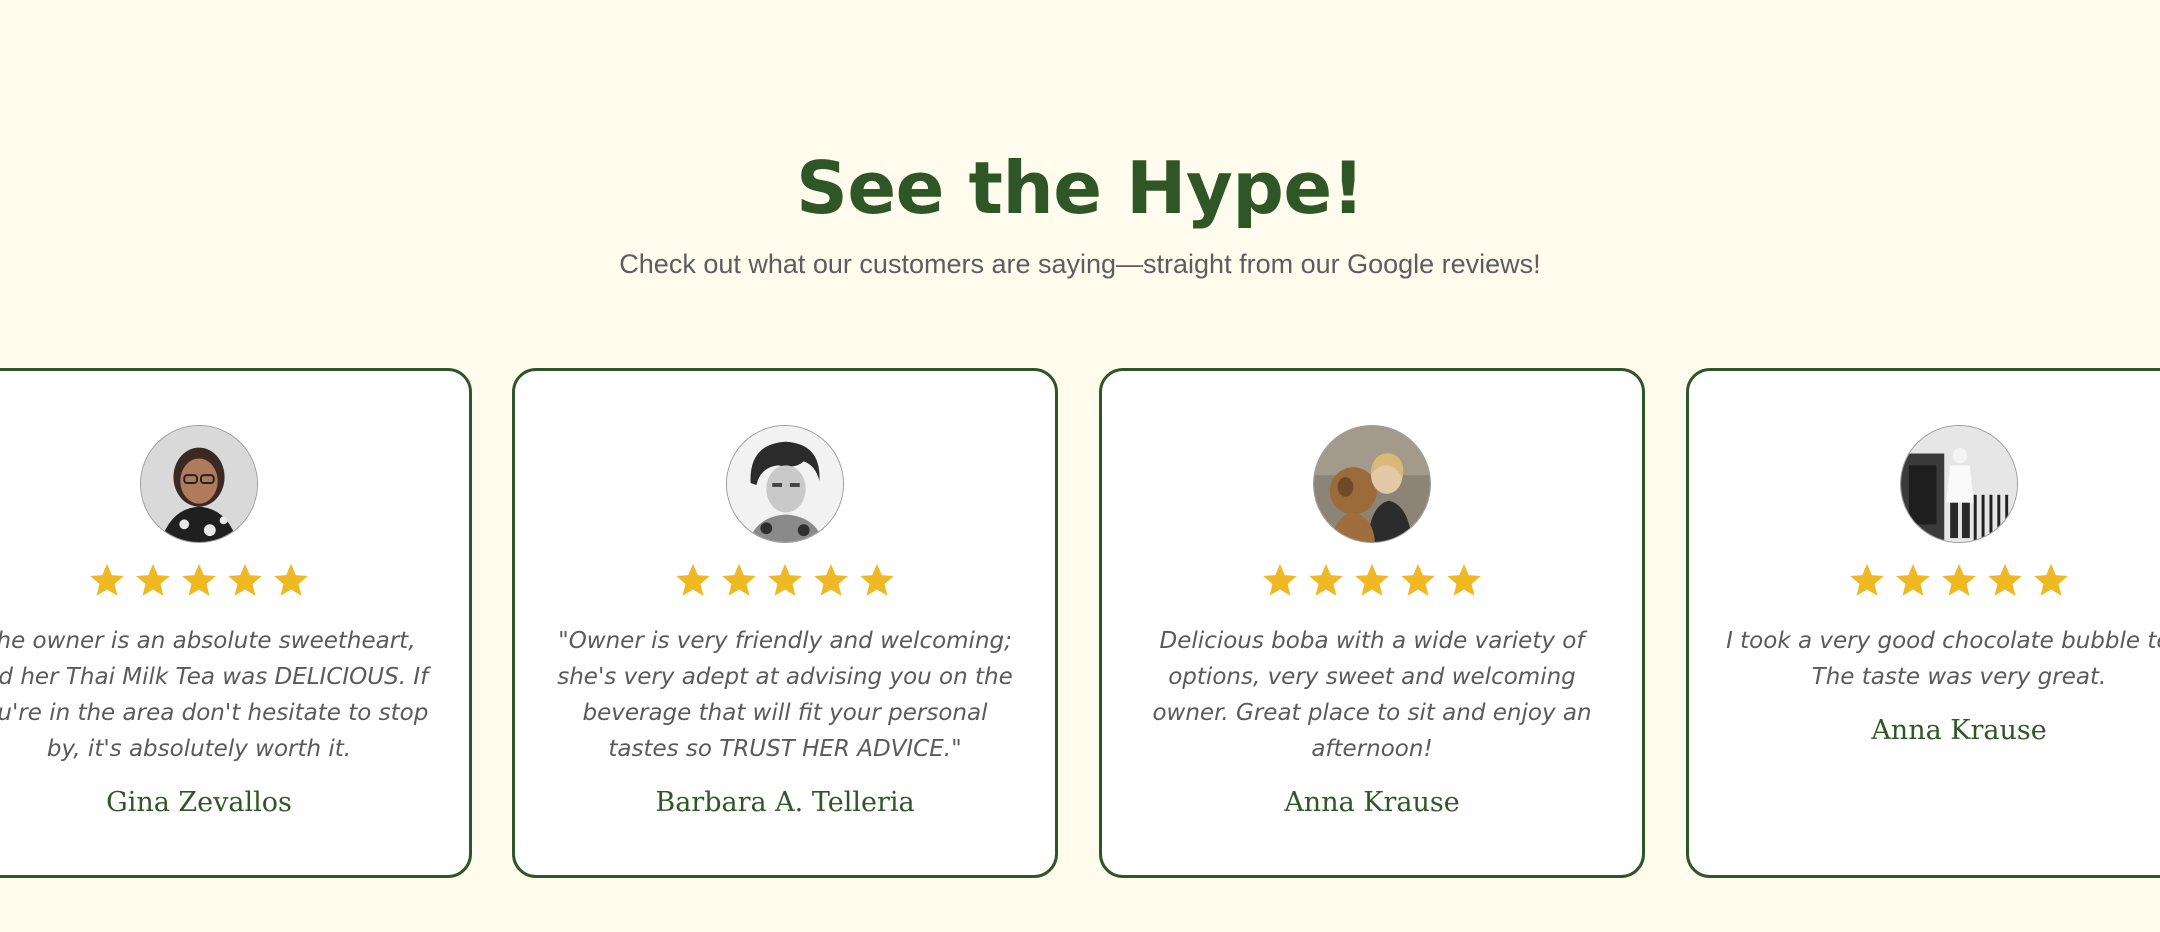  Describe the element at coordinates (785, 802) in the screenshot. I see `reviewer-name: Barbara A. Telleria` at that location.